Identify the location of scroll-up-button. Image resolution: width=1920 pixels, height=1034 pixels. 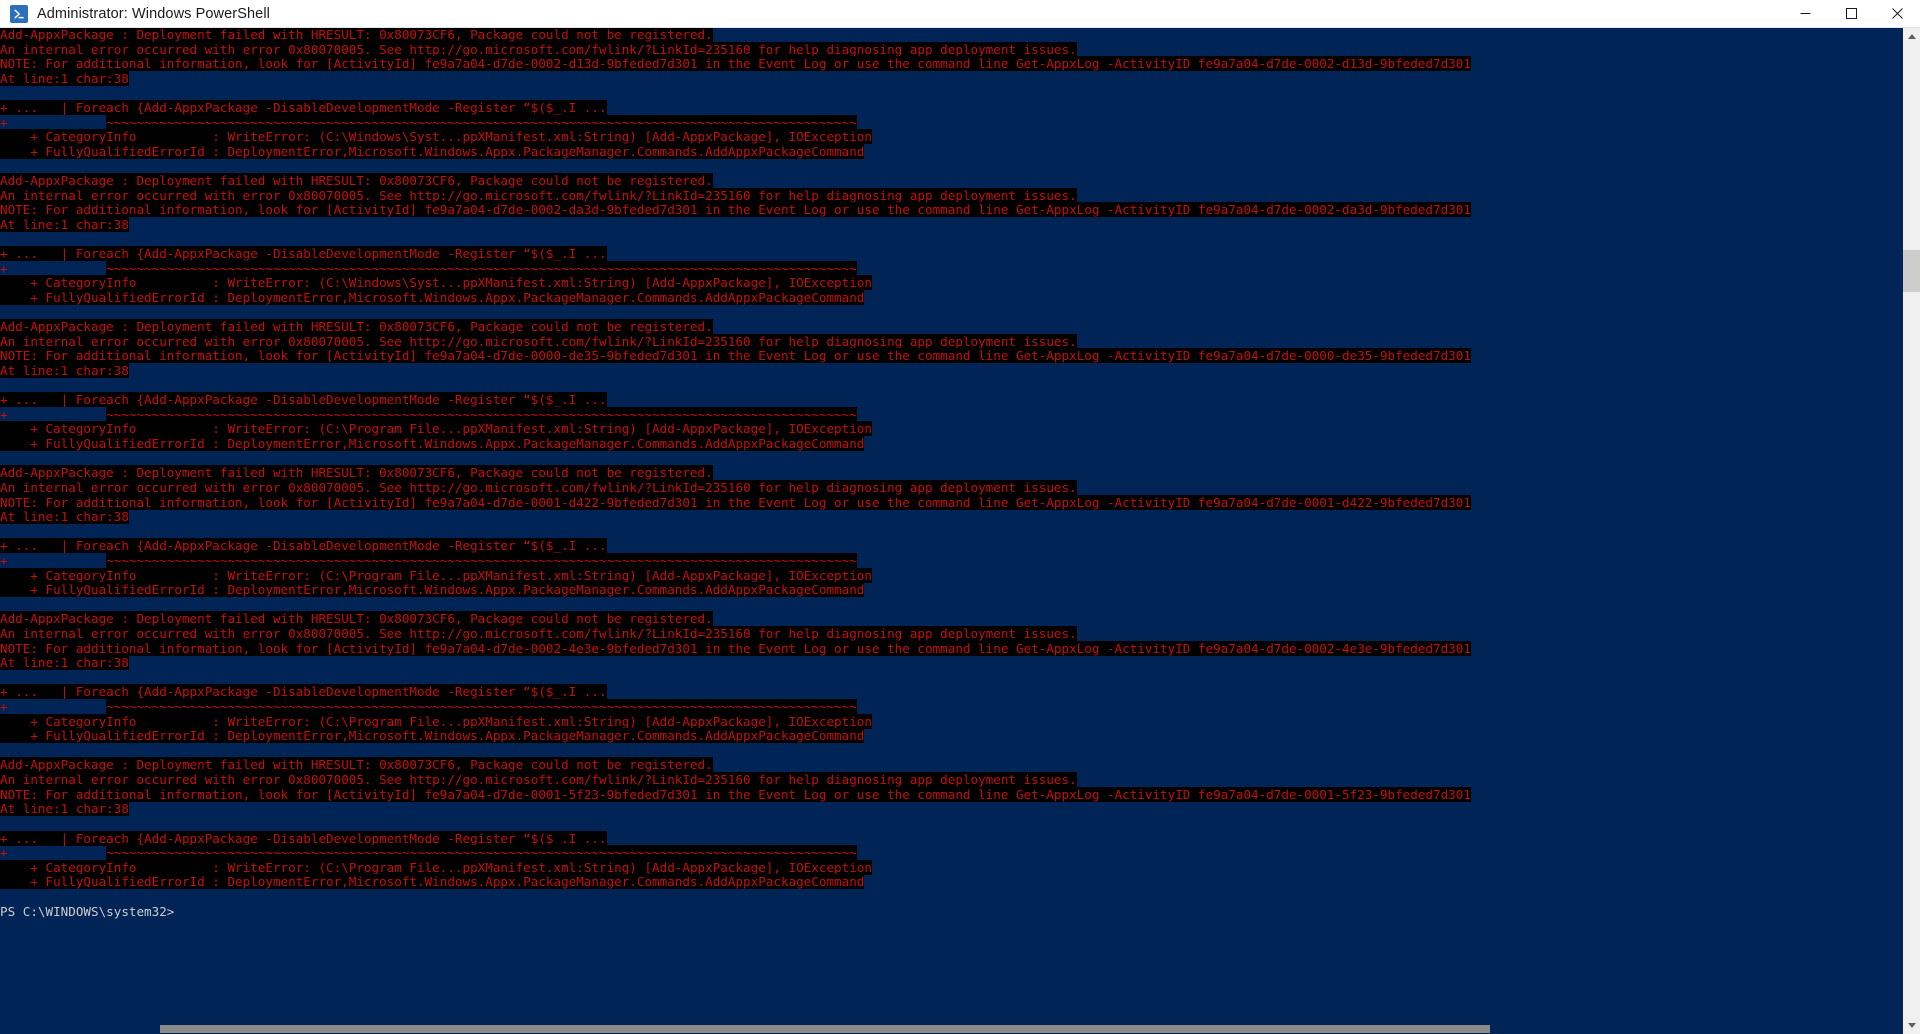
(1911, 36).